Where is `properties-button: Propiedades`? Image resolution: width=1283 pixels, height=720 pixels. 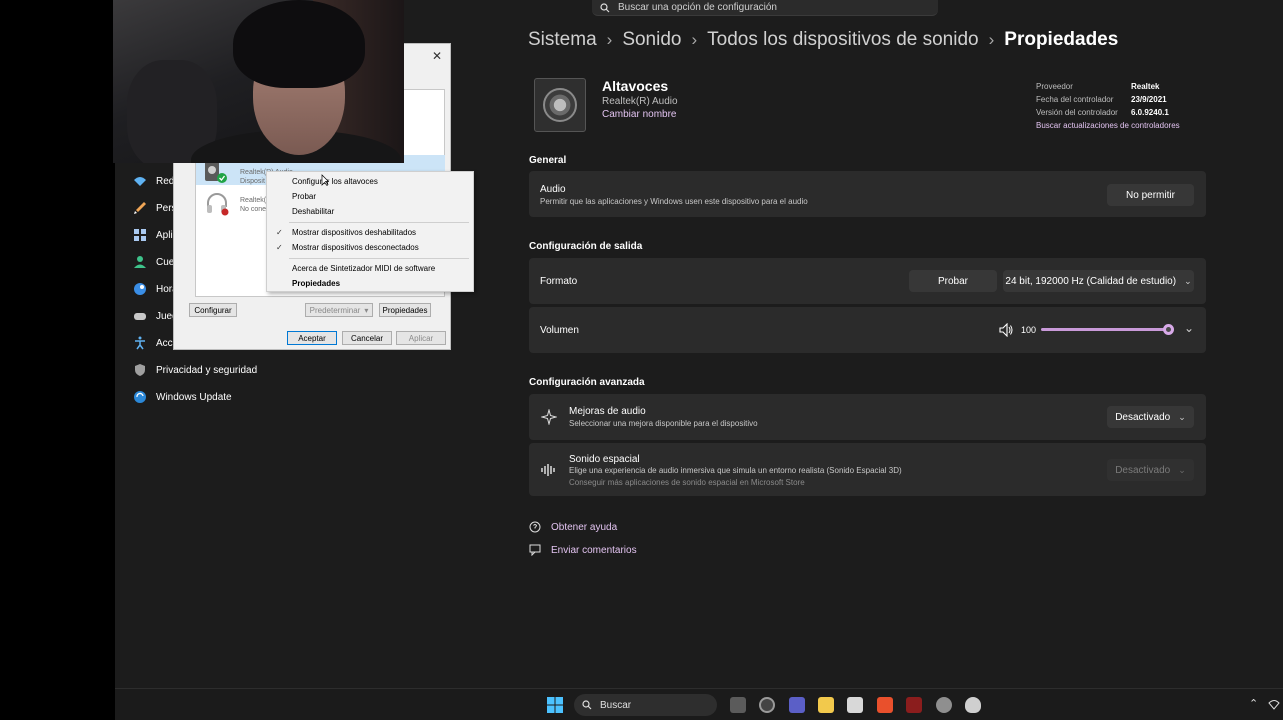 properties-button: Propiedades is located at coordinates (405, 310).